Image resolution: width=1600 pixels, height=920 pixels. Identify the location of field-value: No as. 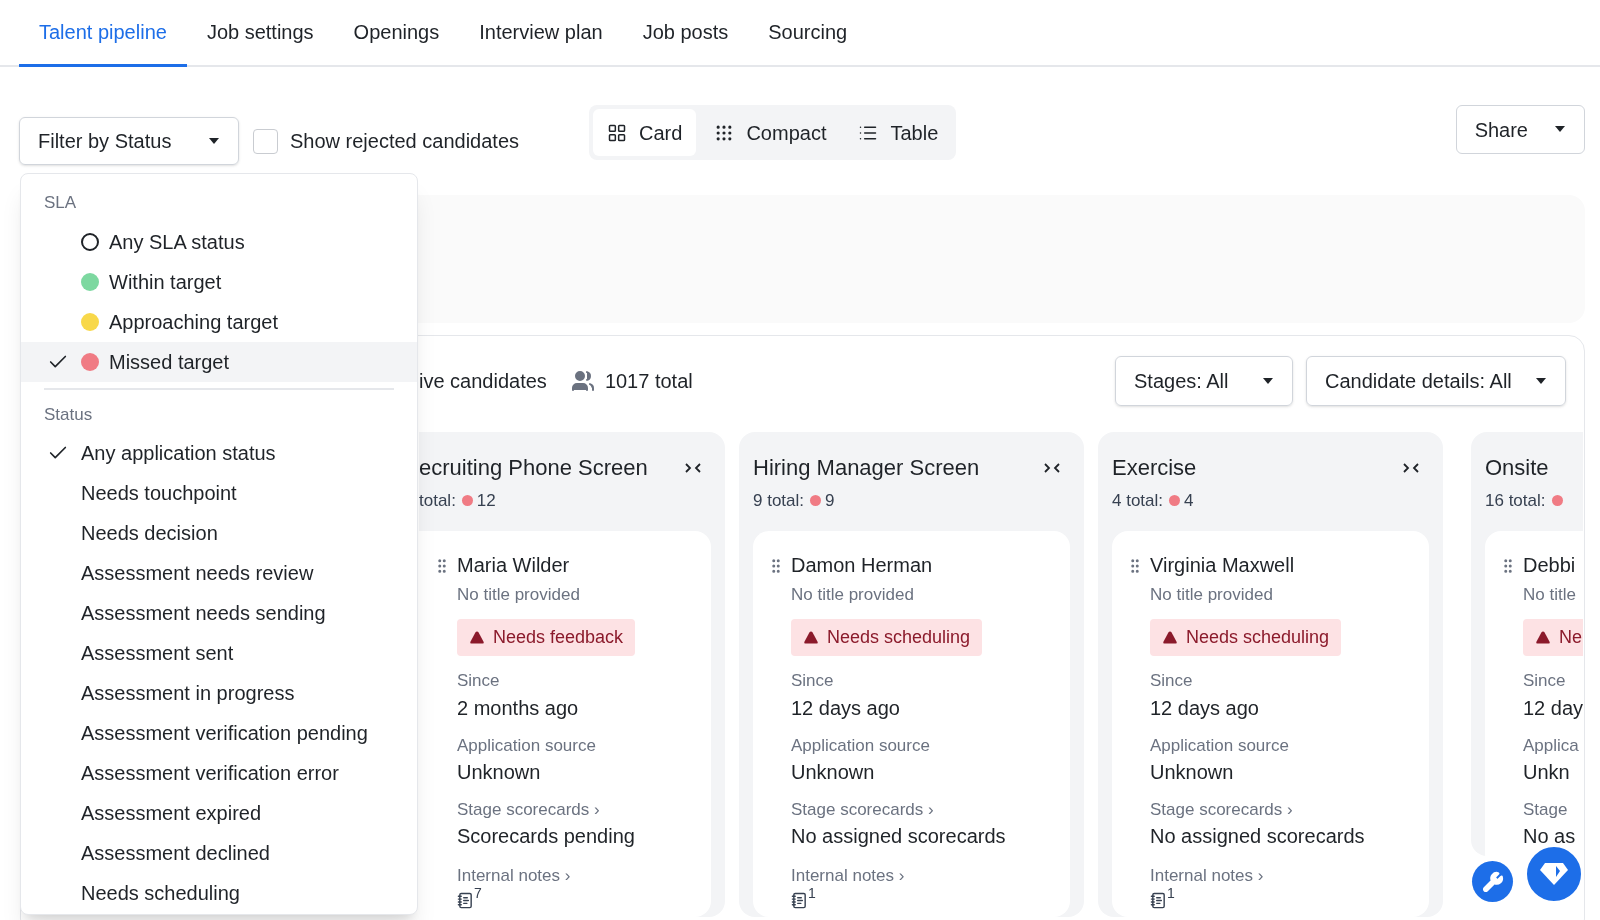
(1550, 836).